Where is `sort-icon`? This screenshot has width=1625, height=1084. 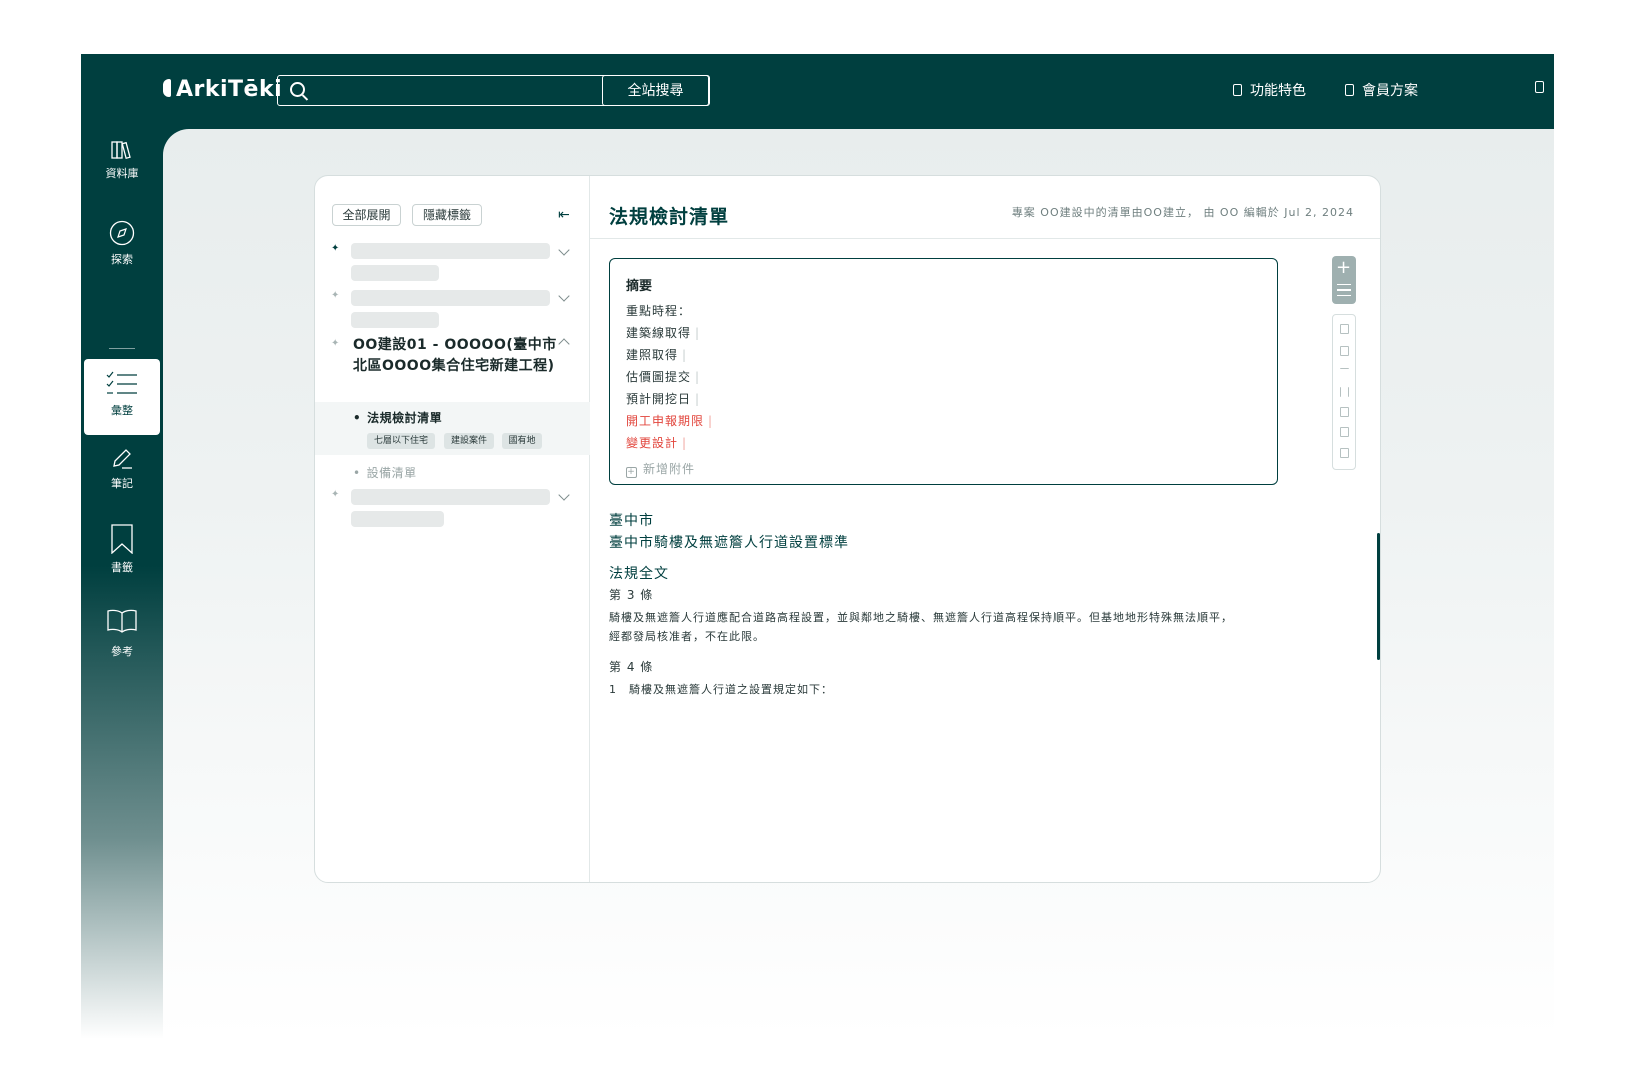 sort-icon is located at coordinates (1344, 392).